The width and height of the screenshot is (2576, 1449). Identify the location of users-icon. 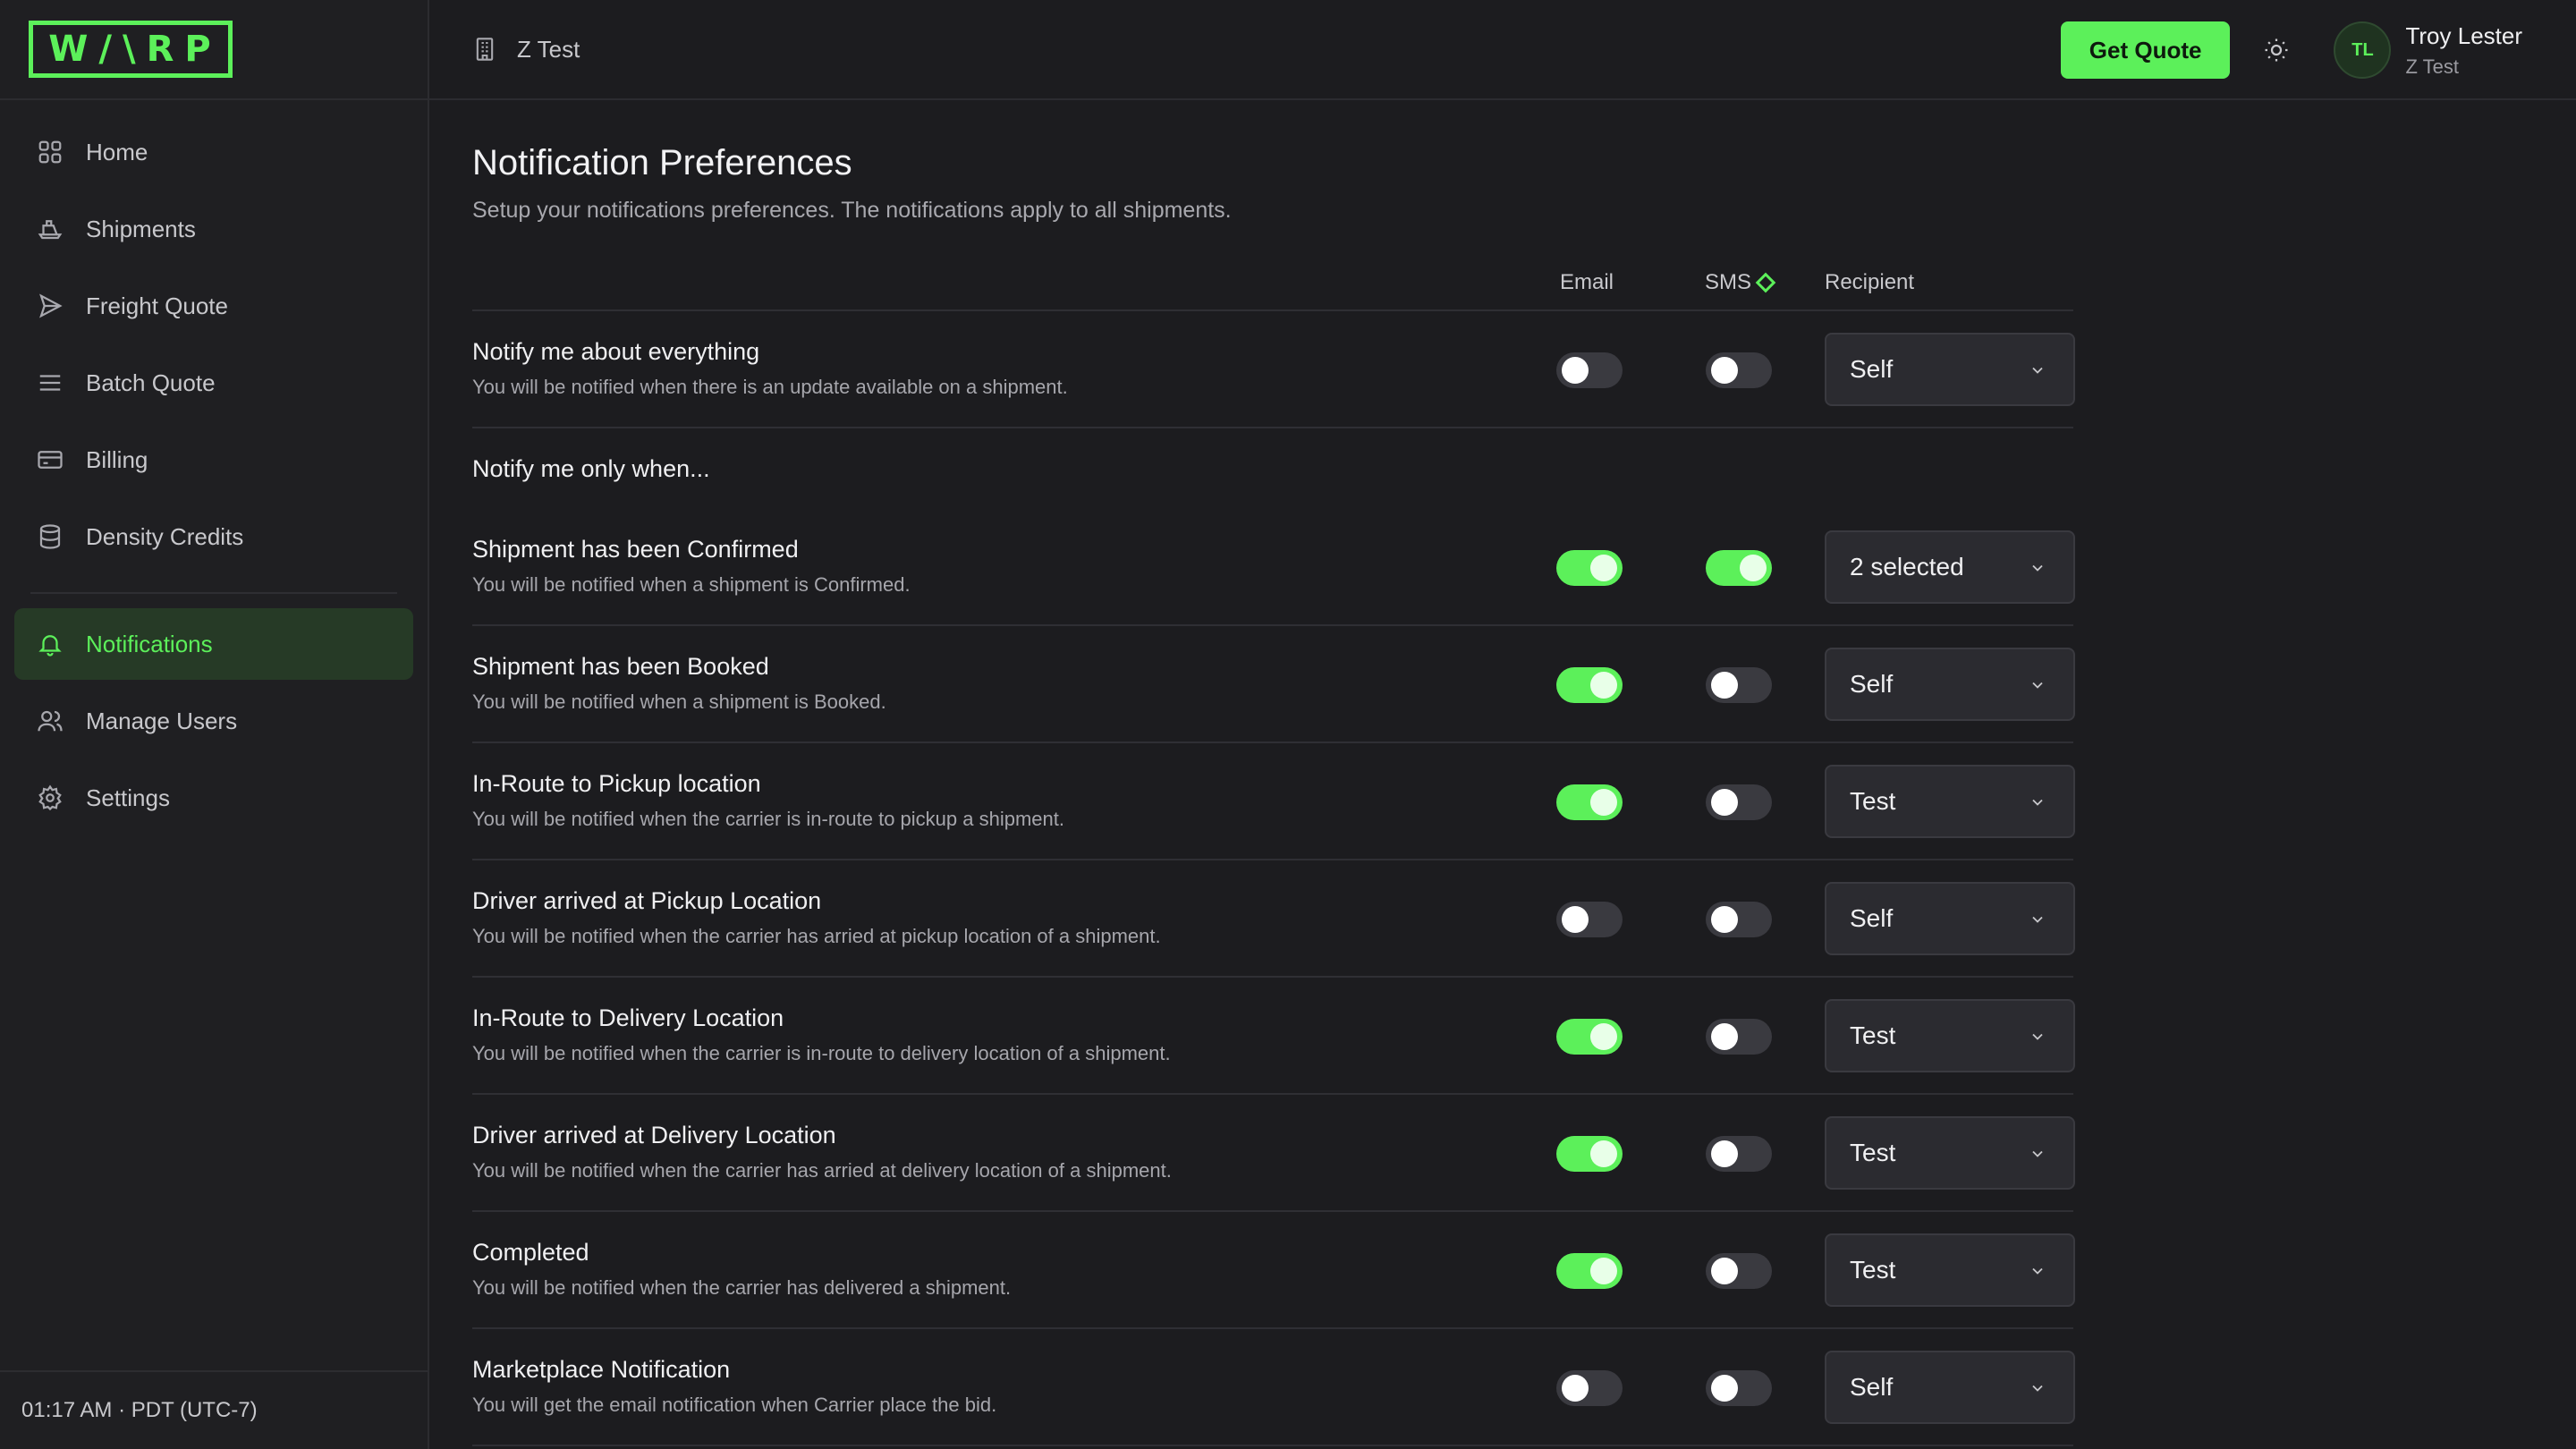
(50, 721).